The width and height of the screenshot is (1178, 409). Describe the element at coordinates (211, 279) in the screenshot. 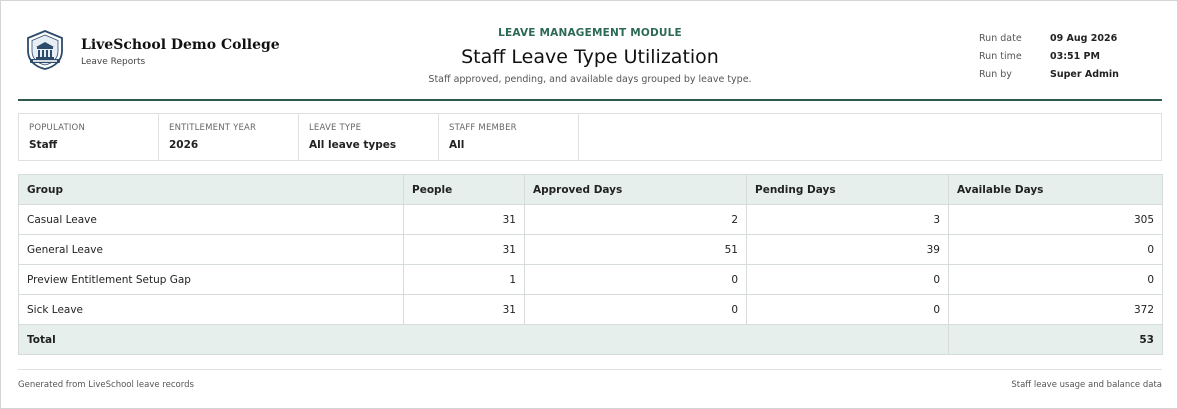

I see `cell-group: Preview Entitlement Setup Gap` at that location.